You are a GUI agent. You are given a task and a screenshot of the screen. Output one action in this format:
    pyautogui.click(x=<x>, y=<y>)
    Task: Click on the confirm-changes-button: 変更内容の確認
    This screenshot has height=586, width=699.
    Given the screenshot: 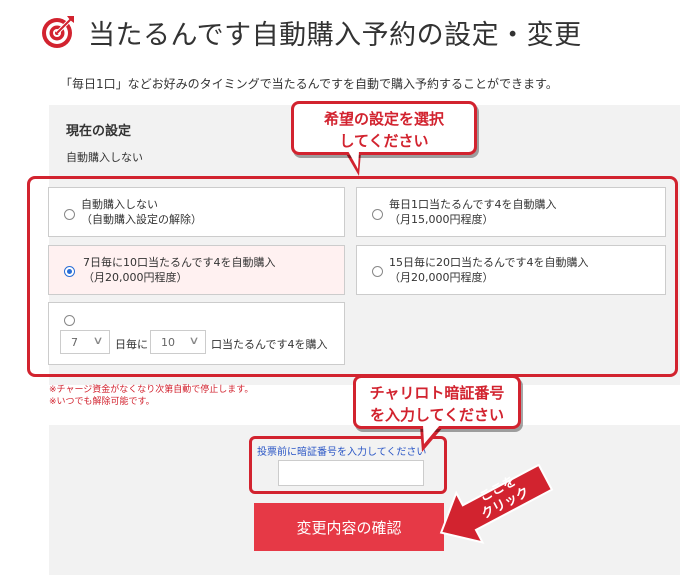 What is the action you would take?
    pyautogui.click(x=349, y=527)
    